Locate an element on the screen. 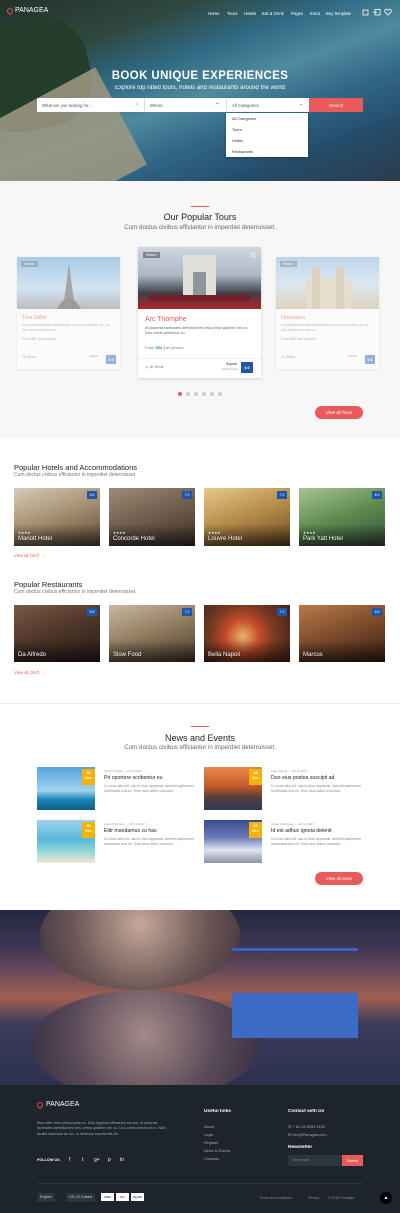 The width and height of the screenshot is (400, 1213). heart-icon is located at coordinates (388, 12).